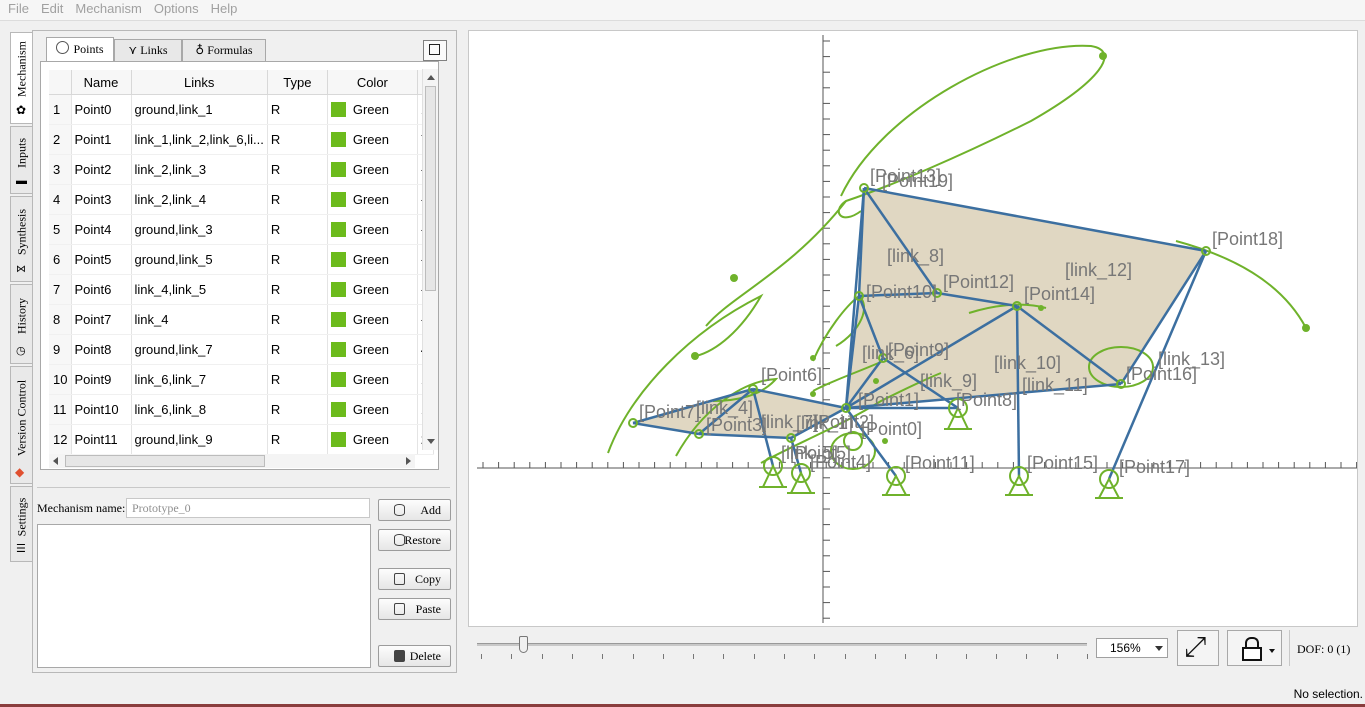  Describe the element at coordinates (241, 199) in the screenshot. I see `table-row: 4Point3link_2,link_4RGreen-:` at that location.